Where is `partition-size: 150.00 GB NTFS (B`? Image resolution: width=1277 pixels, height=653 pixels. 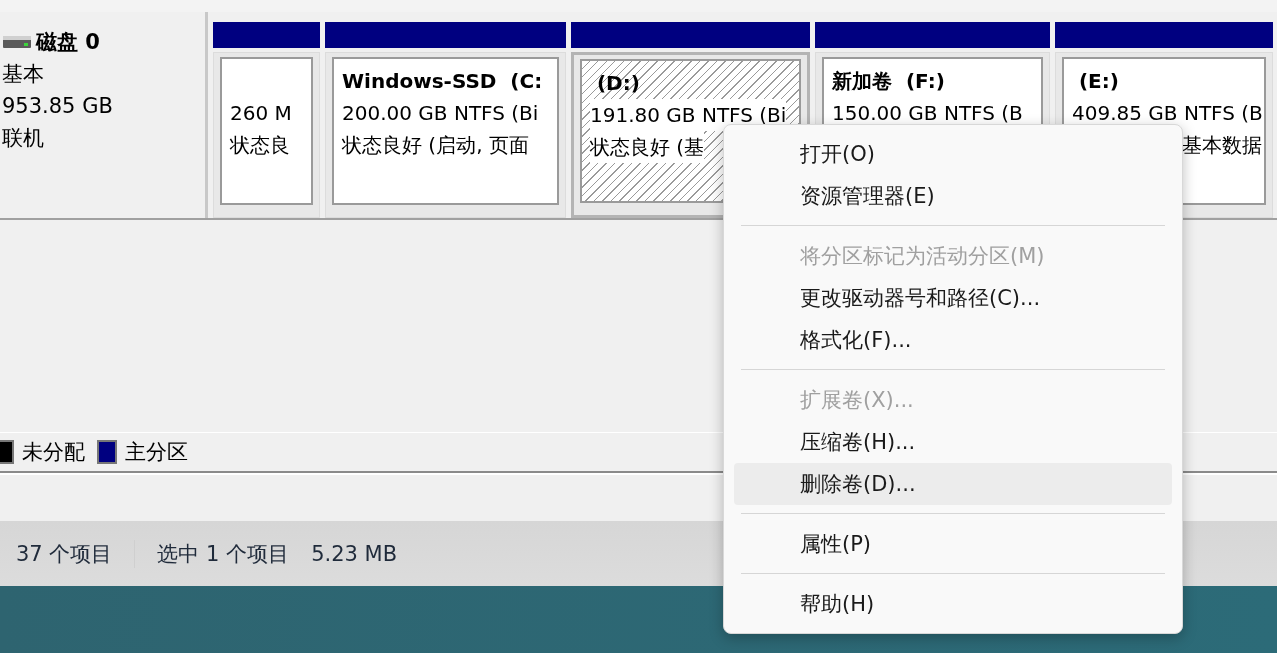
partition-size: 150.00 GB NTFS (B is located at coordinates (927, 113).